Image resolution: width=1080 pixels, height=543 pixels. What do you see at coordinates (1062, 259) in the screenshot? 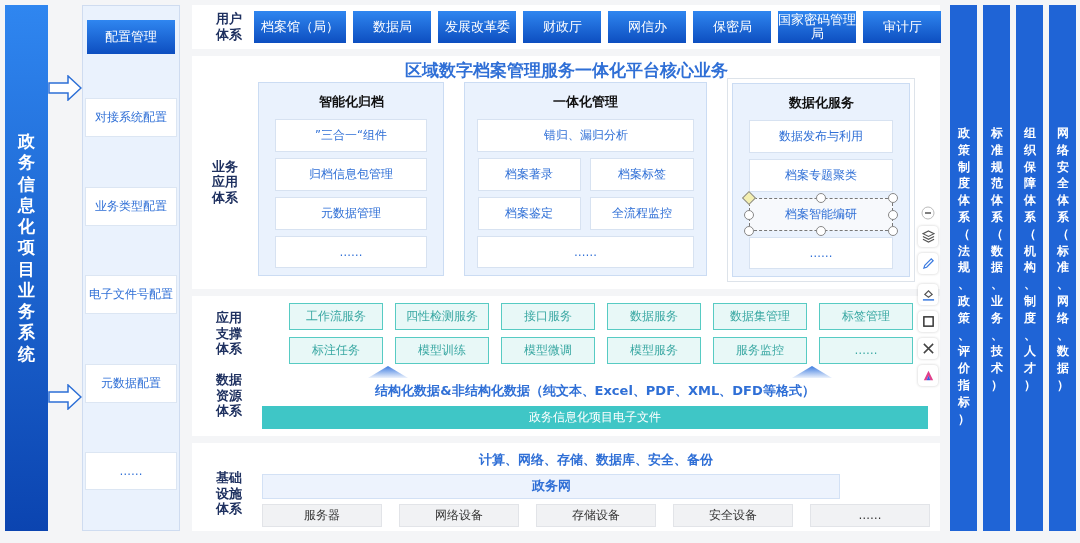
I see `pillar-title: 网络安全体系（标准、网络、数据）` at bounding box center [1062, 259].